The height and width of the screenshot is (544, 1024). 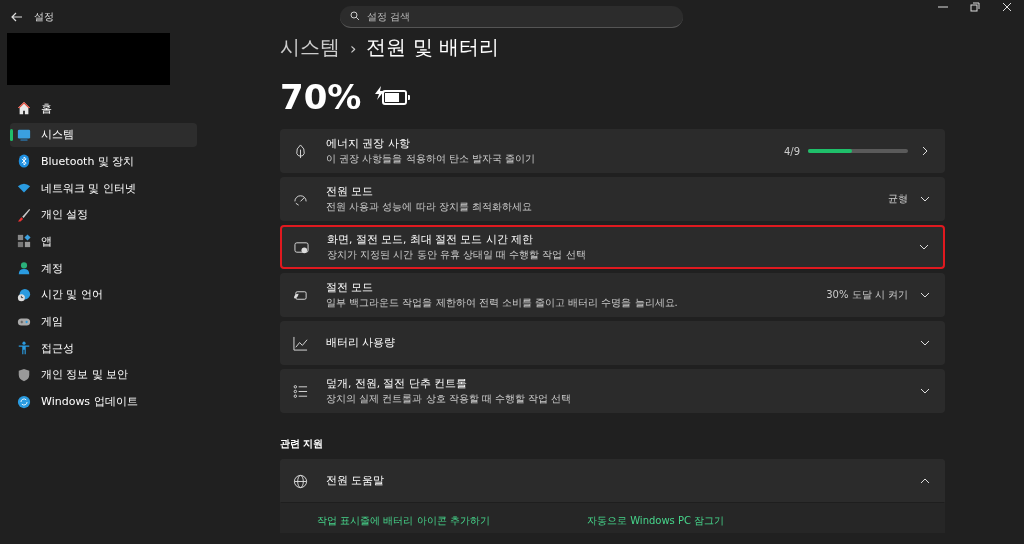 What do you see at coordinates (898, 199) in the screenshot?
I see `card-value: 균형` at bounding box center [898, 199].